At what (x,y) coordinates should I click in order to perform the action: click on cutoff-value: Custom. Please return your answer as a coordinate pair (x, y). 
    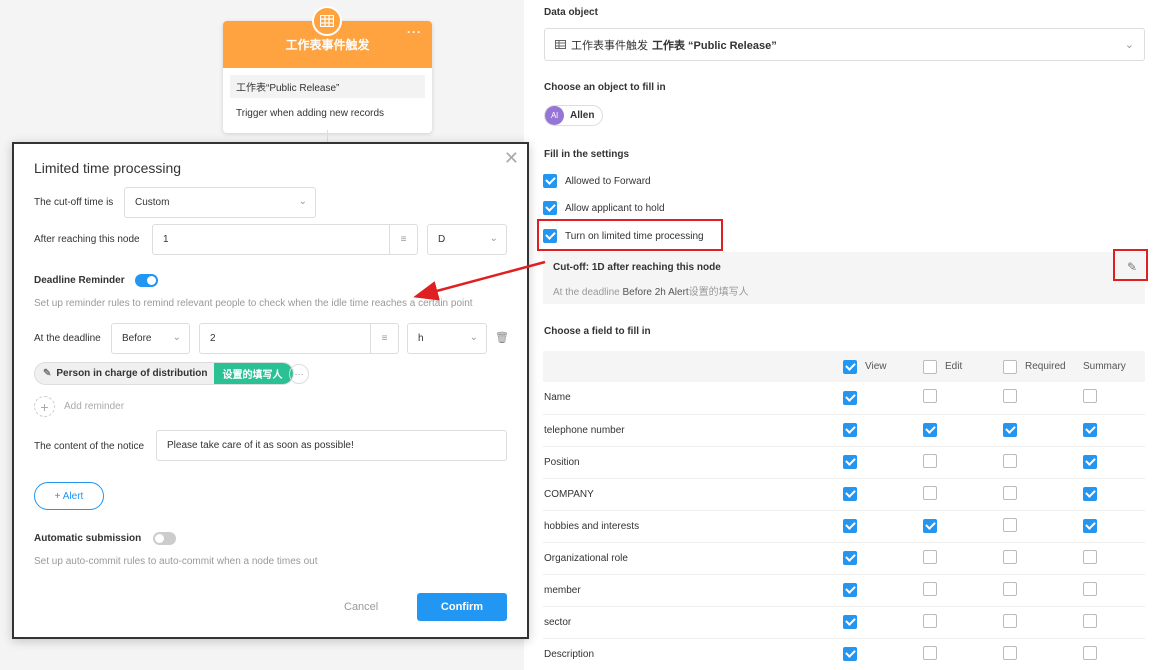
    Looking at the image, I should click on (152, 202).